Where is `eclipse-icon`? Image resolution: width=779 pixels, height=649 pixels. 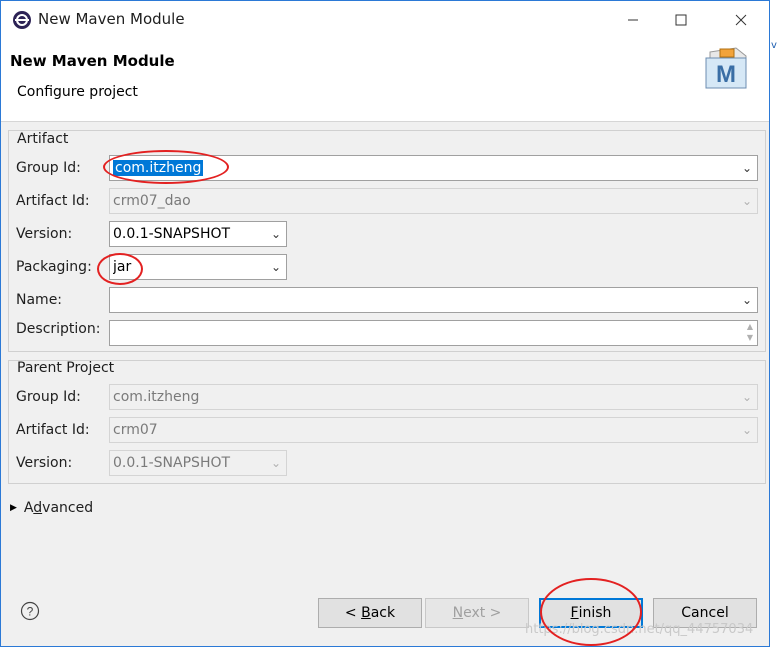
eclipse-icon is located at coordinates (22, 20).